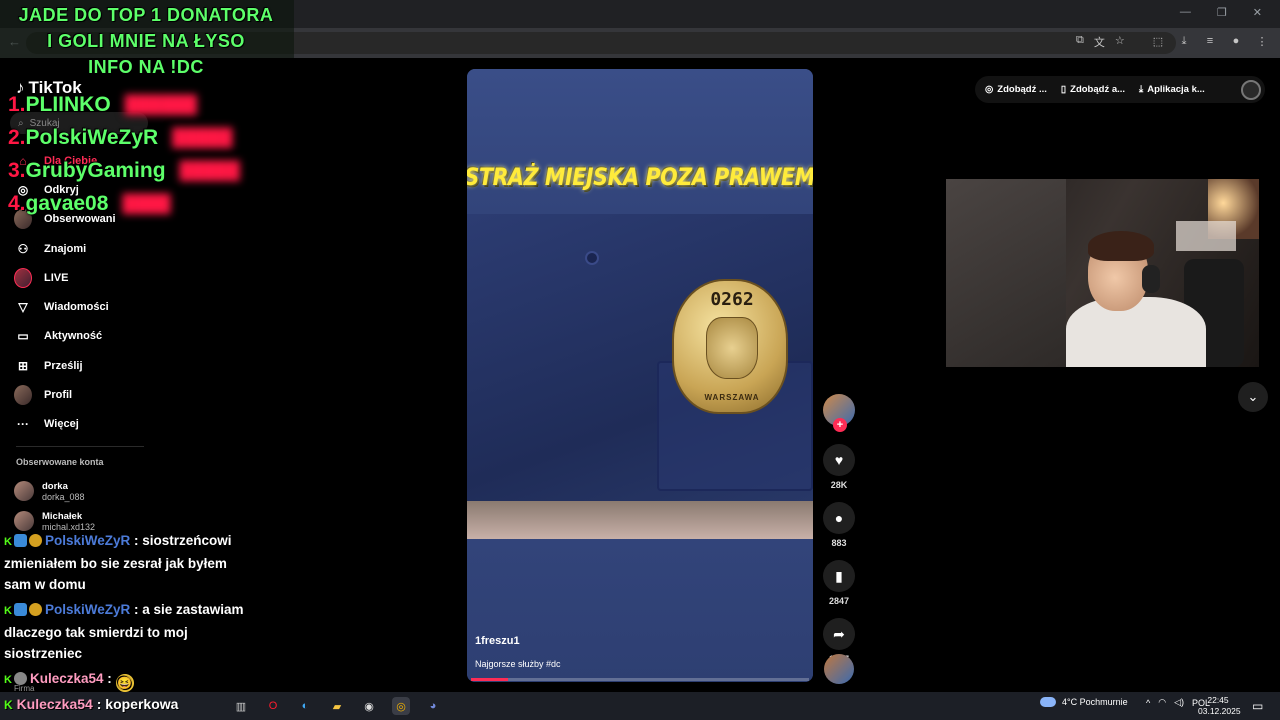  I want to click on profile-avatar-icon: ●, so click(1236, 41).